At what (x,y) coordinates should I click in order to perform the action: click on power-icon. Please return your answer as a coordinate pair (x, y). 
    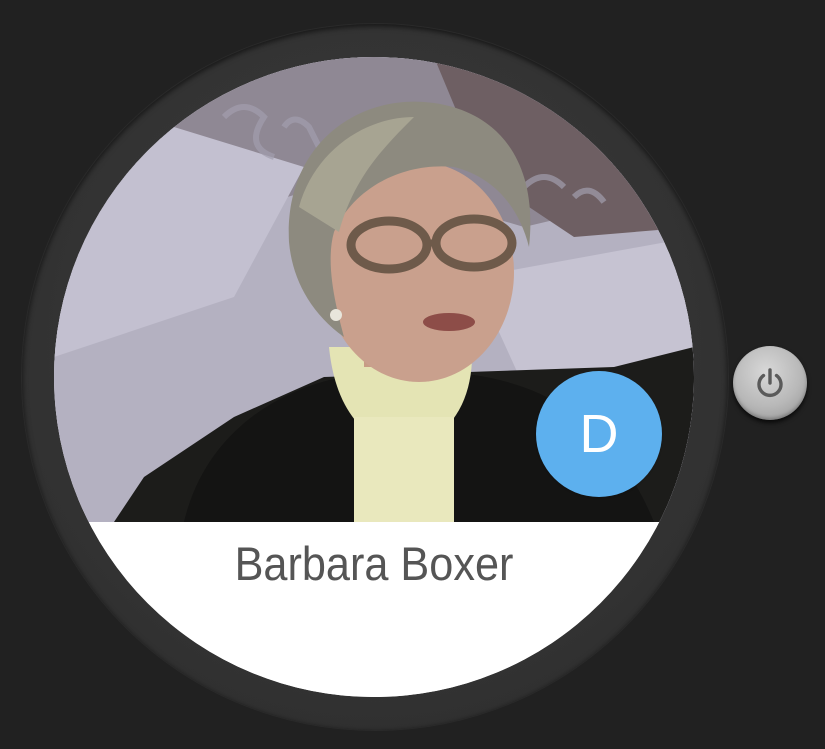
    Looking at the image, I should click on (770, 383).